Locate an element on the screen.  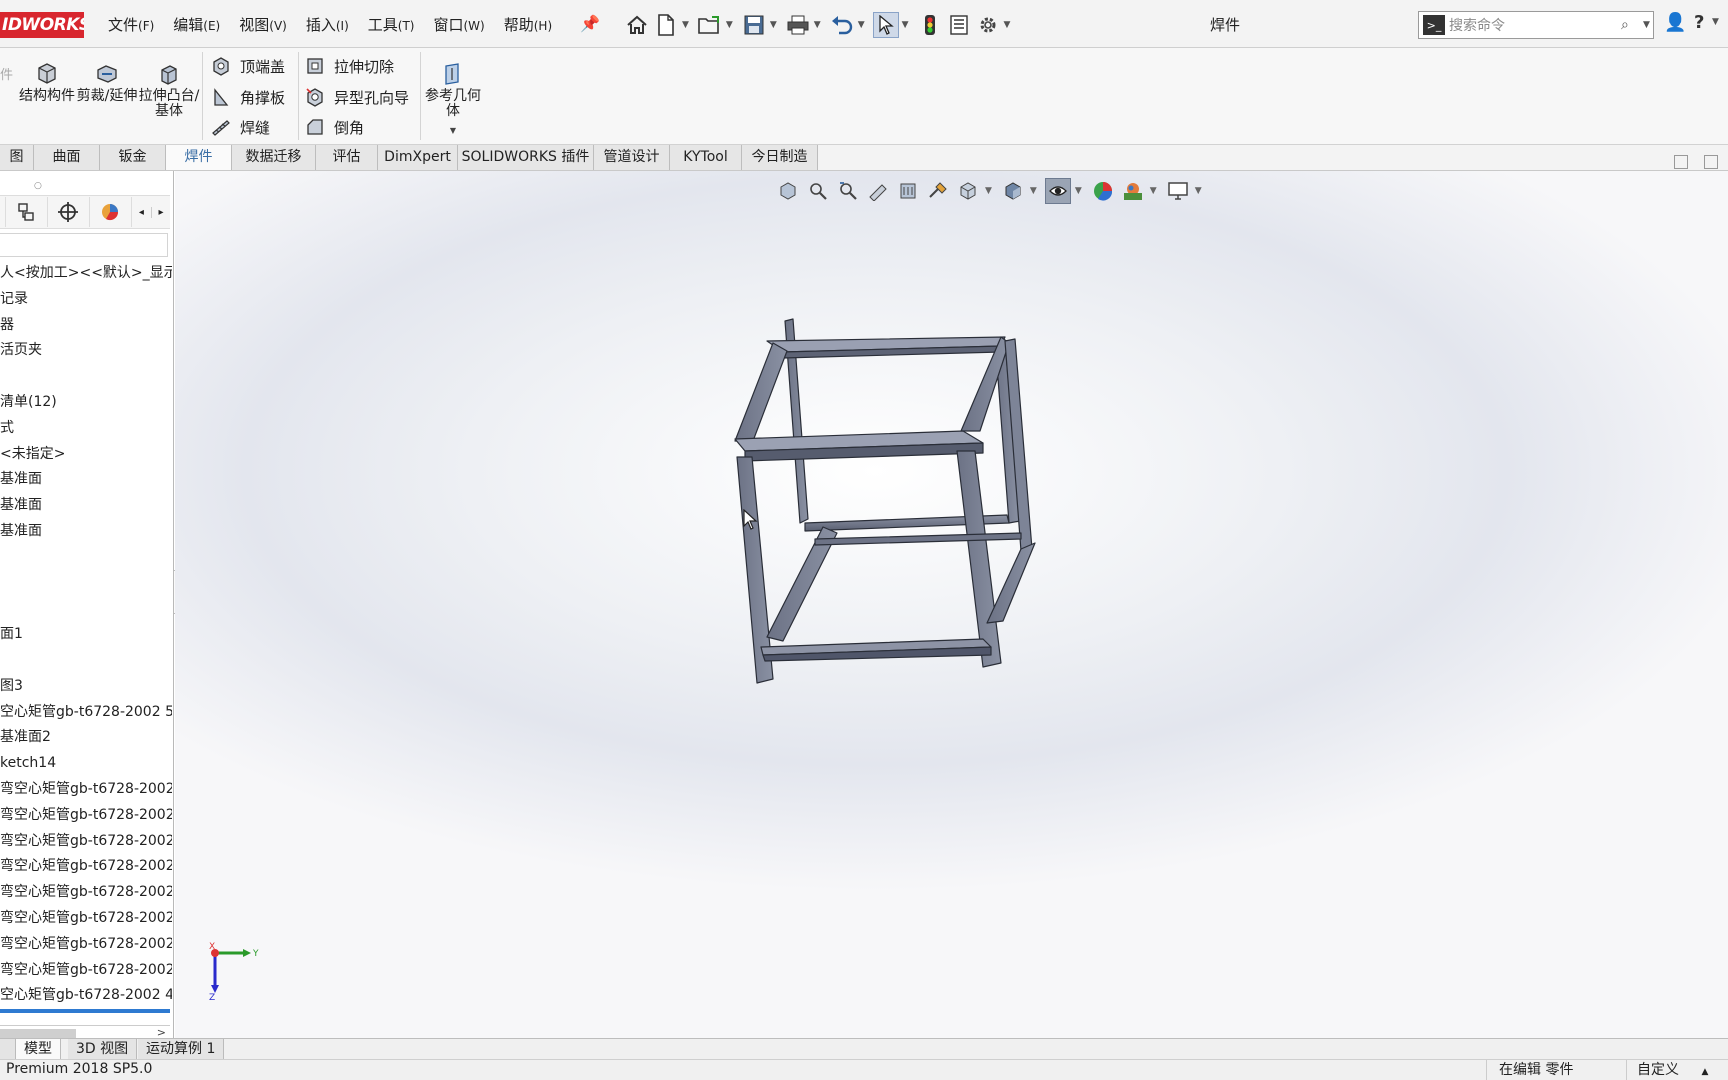
help-icon: ? is located at coordinates (1699, 22).